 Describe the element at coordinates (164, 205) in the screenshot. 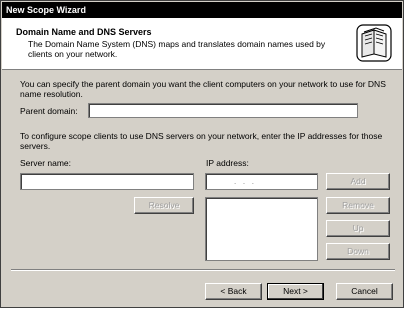

I see `resolve-button: Resolve` at that location.